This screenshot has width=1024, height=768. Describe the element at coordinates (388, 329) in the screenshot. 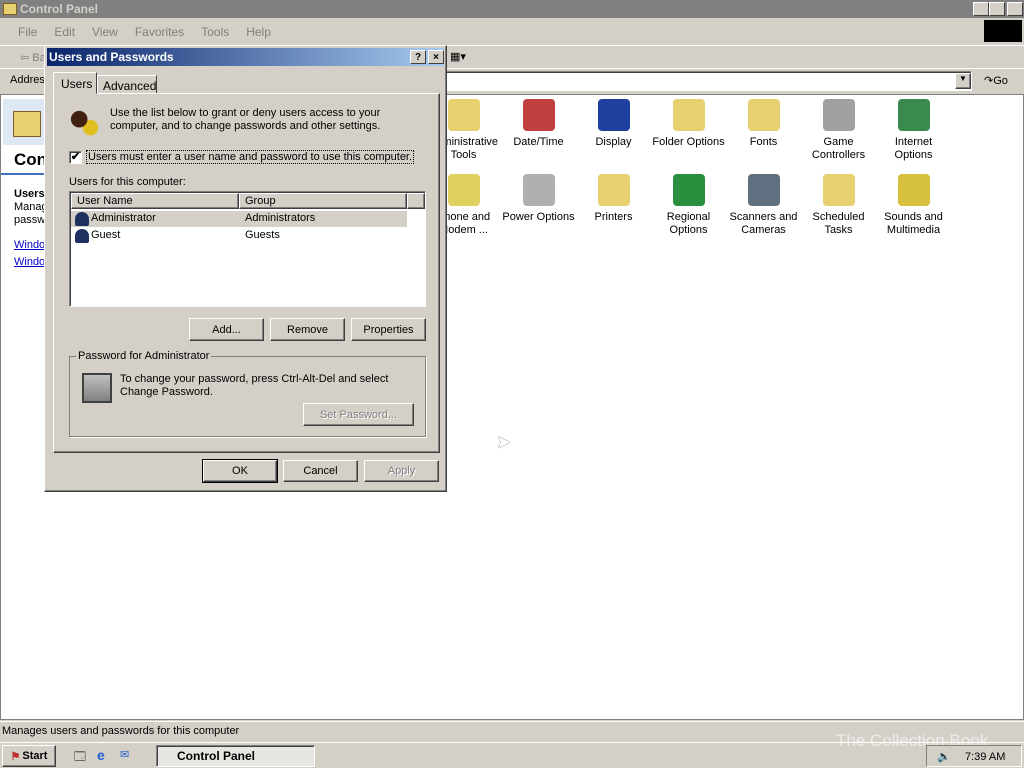

I see `properties-button: Properties` at that location.